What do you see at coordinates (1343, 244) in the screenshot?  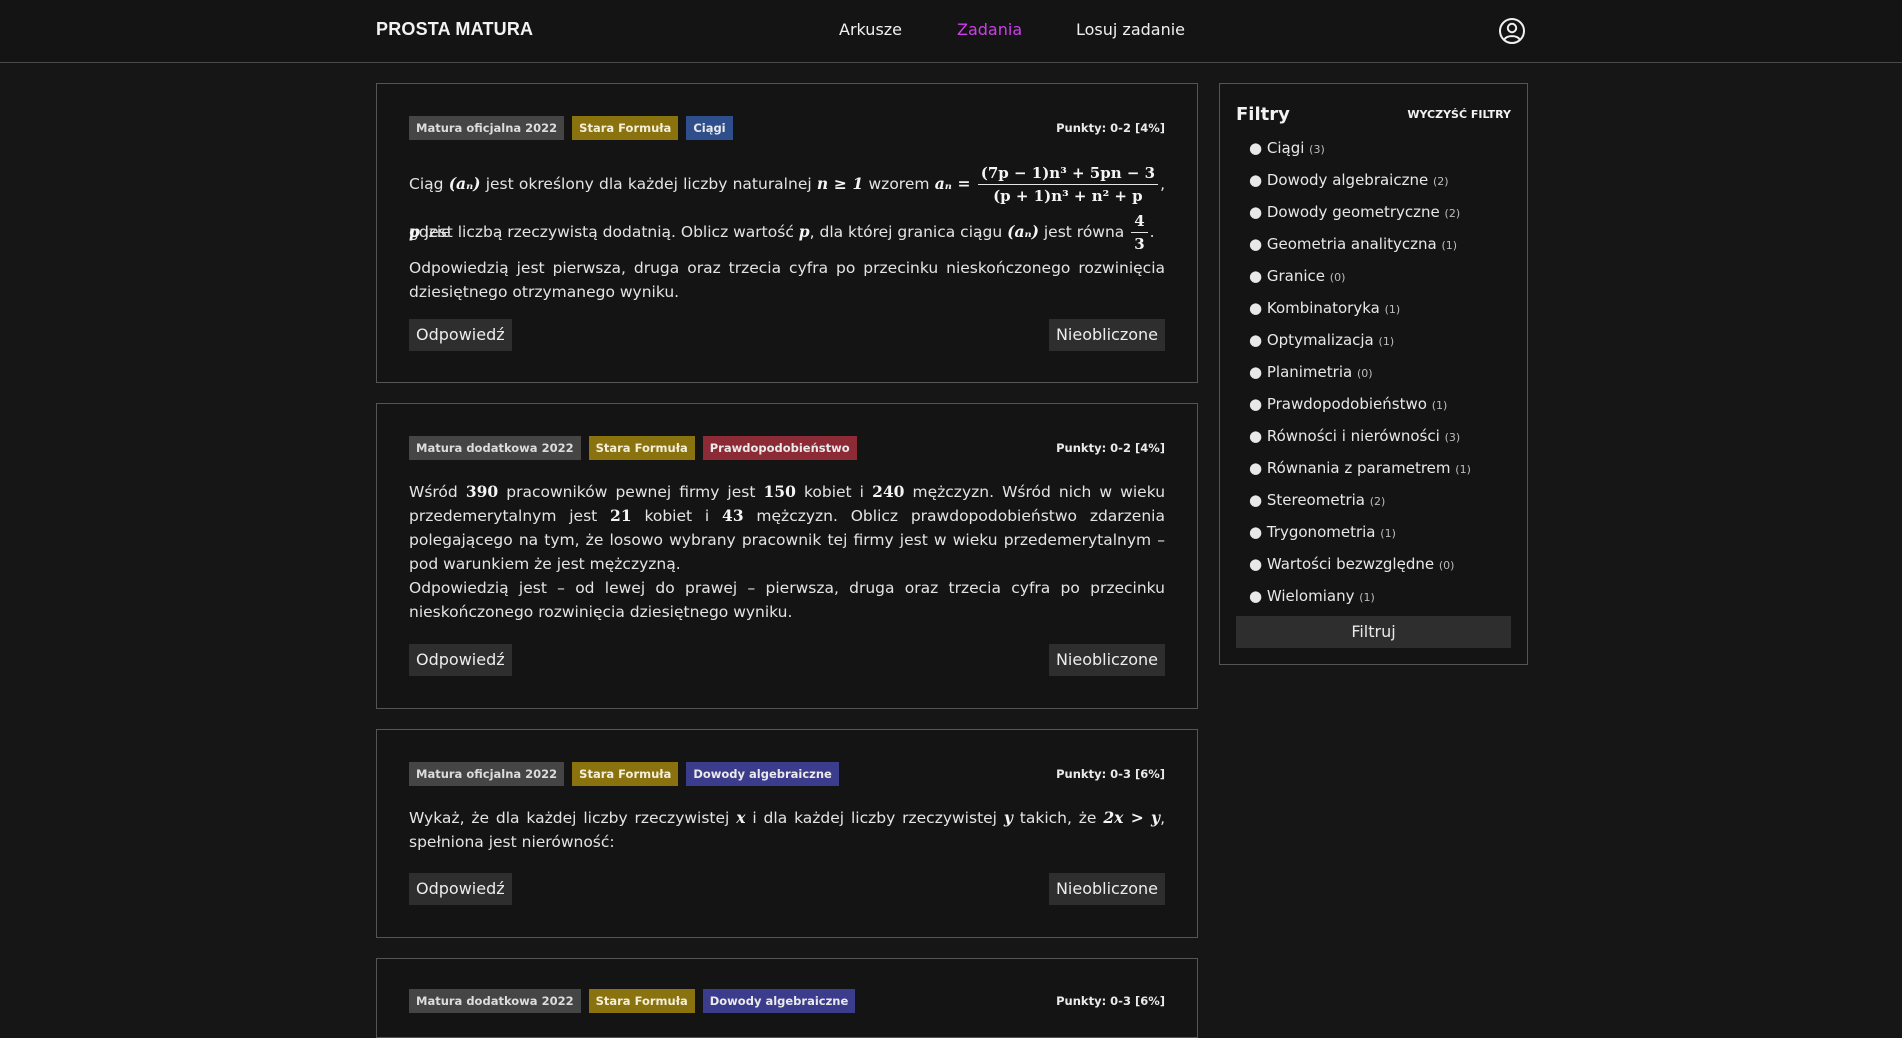 I see `filter-label: ● Geometria analityczna` at bounding box center [1343, 244].